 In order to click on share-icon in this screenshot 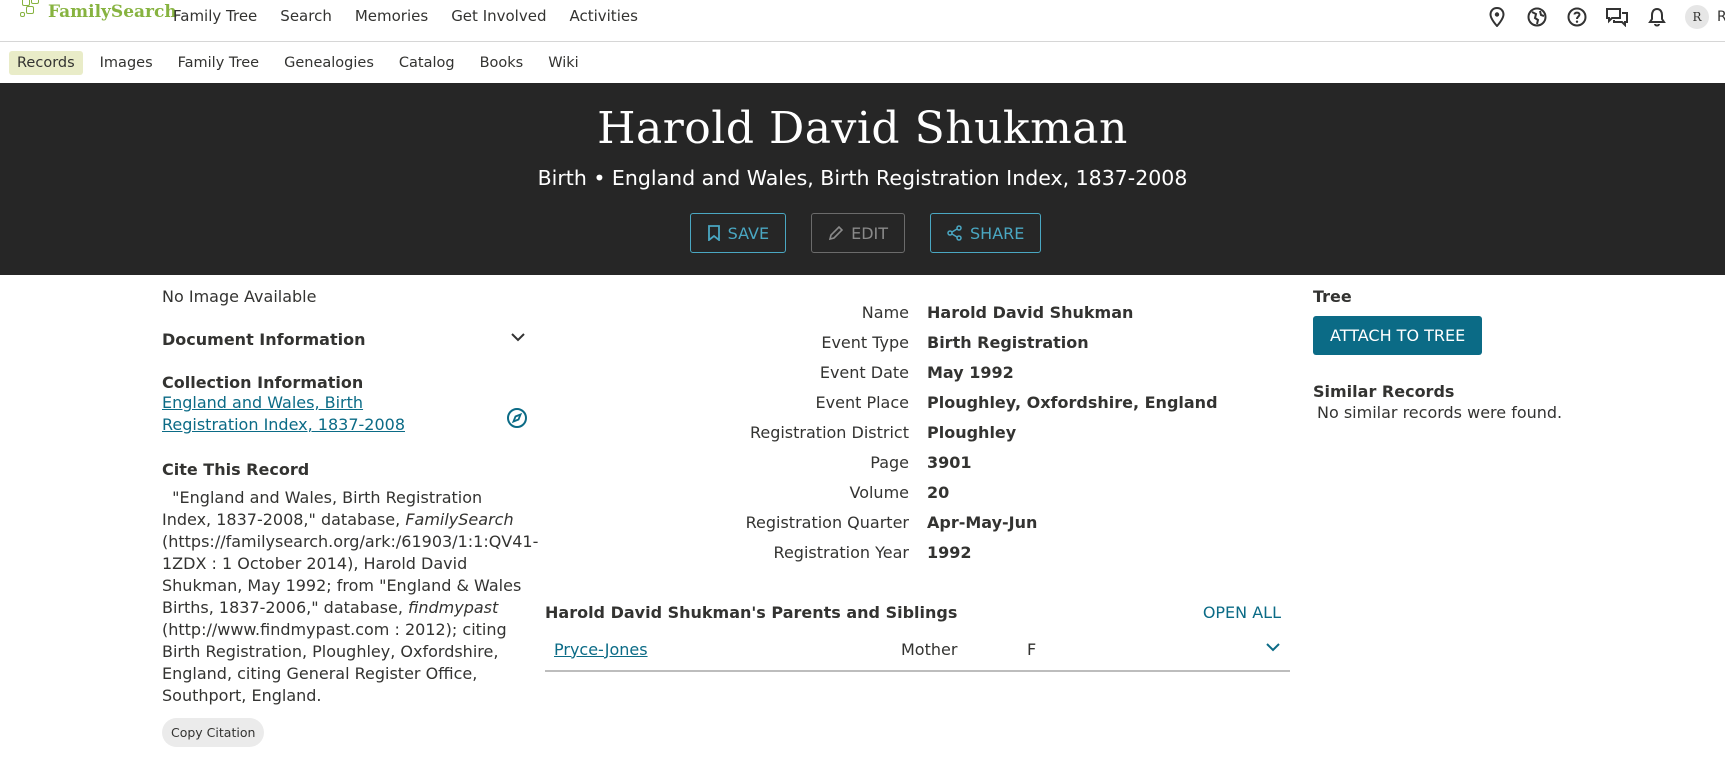, I will do `click(954, 233)`.